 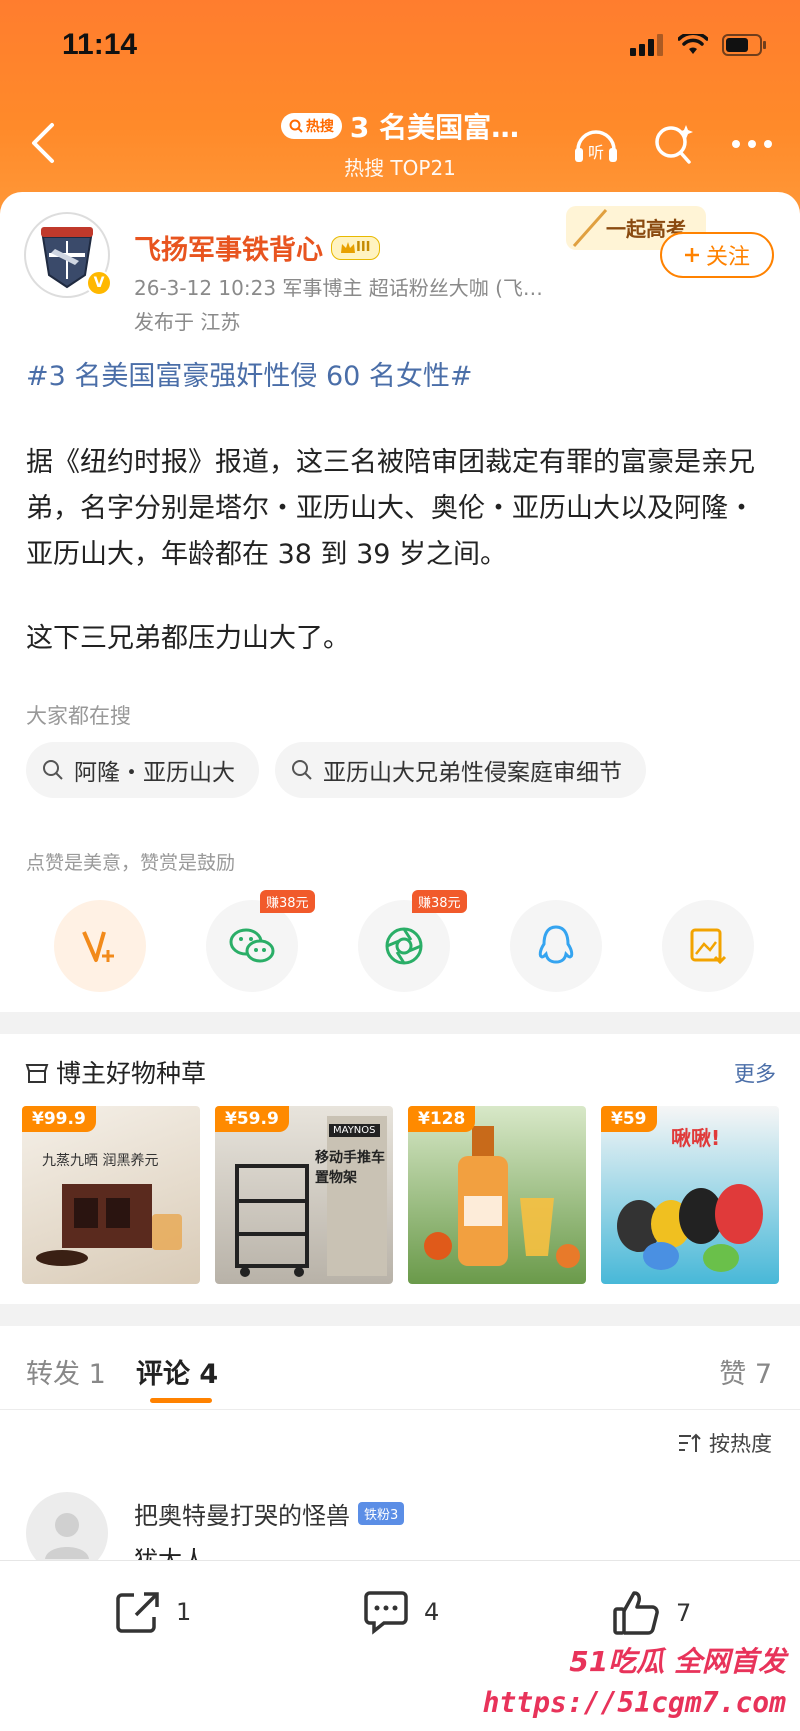 What do you see at coordinates (99, 283) in the screenshot?
I see `verified-badge-icon: V` at bounding box center [99, 283].